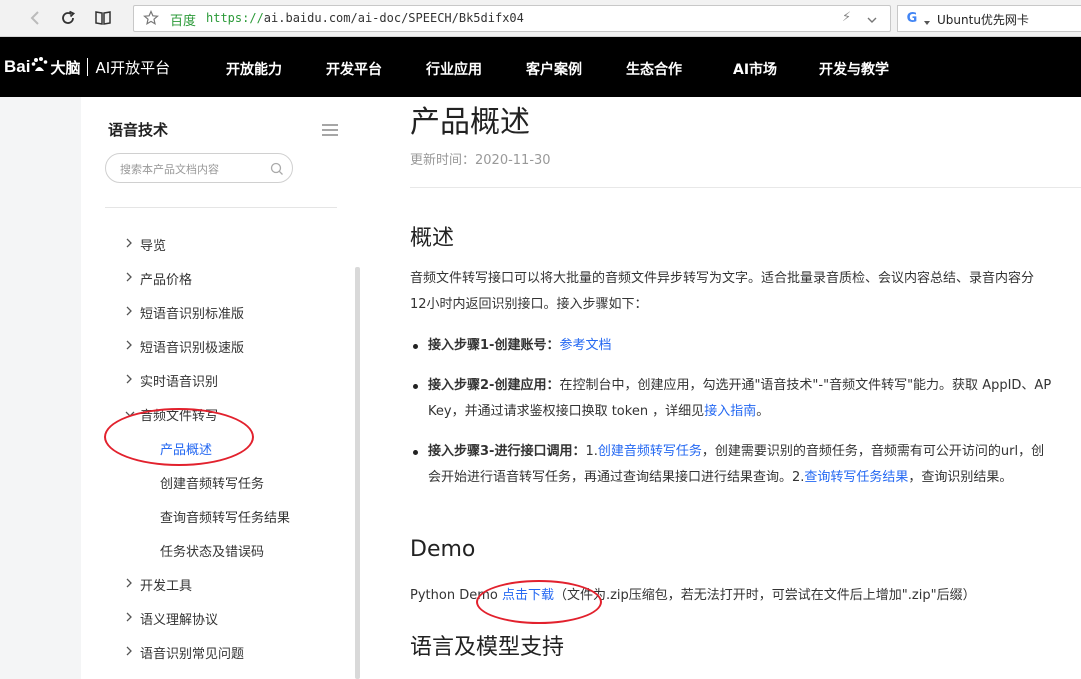 The width and height of the screenshot is (1081, 679). I want to click on topnav-cases: 客户案例, so click(554, 69).